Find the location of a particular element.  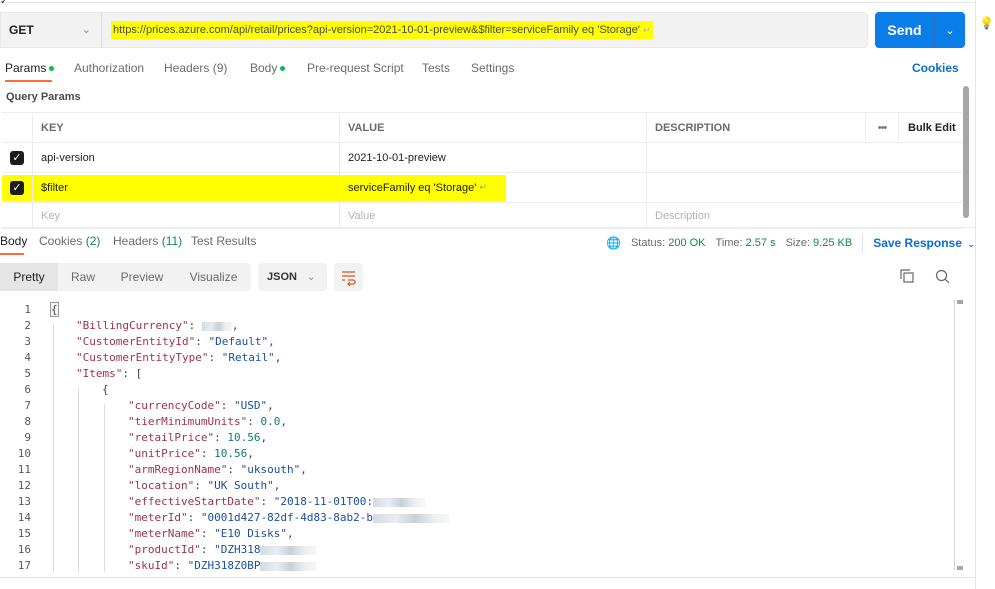

code-text: "BillingCurrency": , is located at coordinates (157, 326).